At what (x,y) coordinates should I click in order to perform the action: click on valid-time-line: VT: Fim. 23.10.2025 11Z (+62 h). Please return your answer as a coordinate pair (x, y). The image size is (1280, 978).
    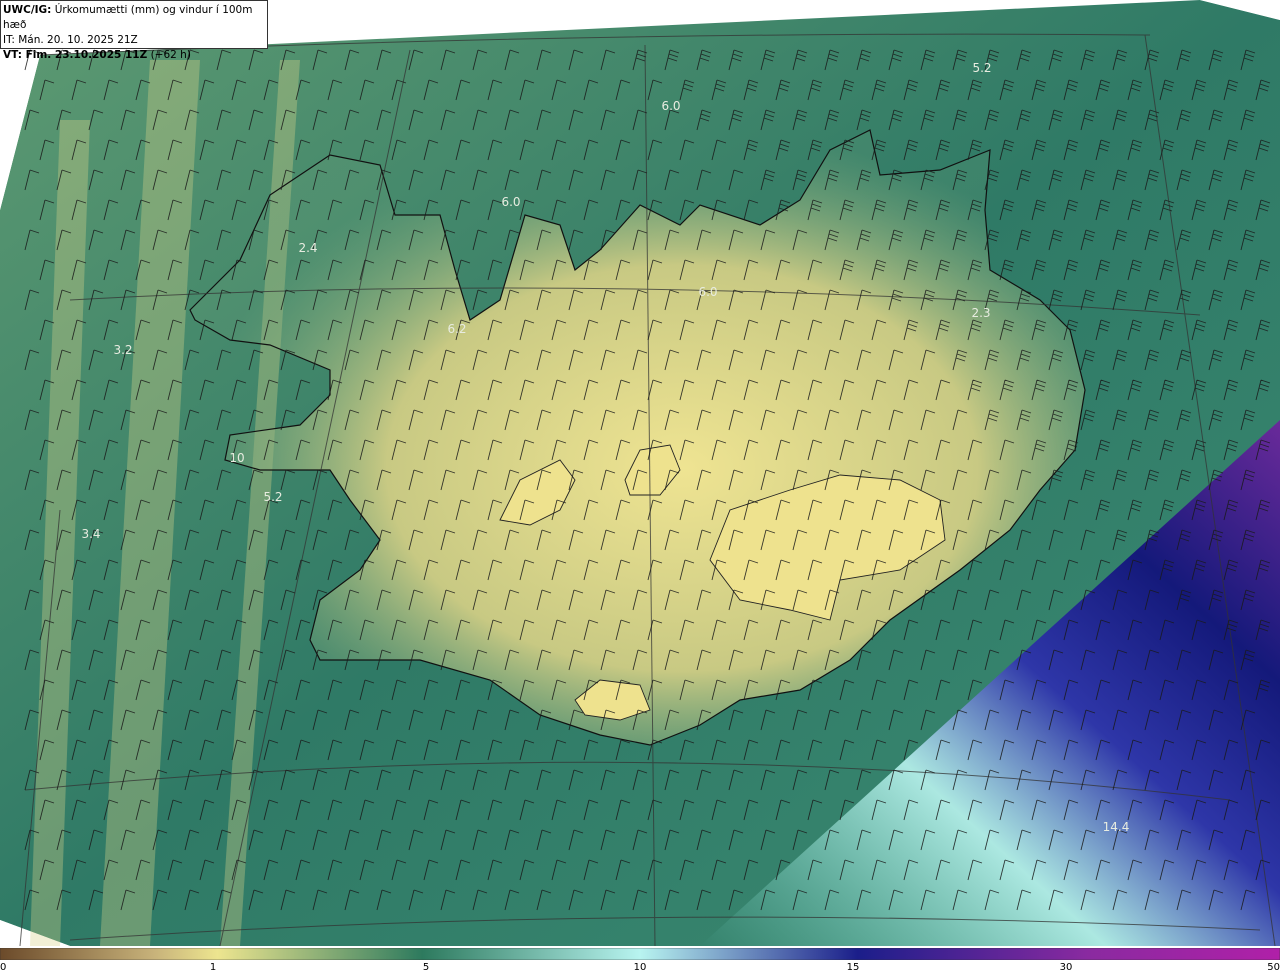
    Looking at the image, I should click on (134, 55).